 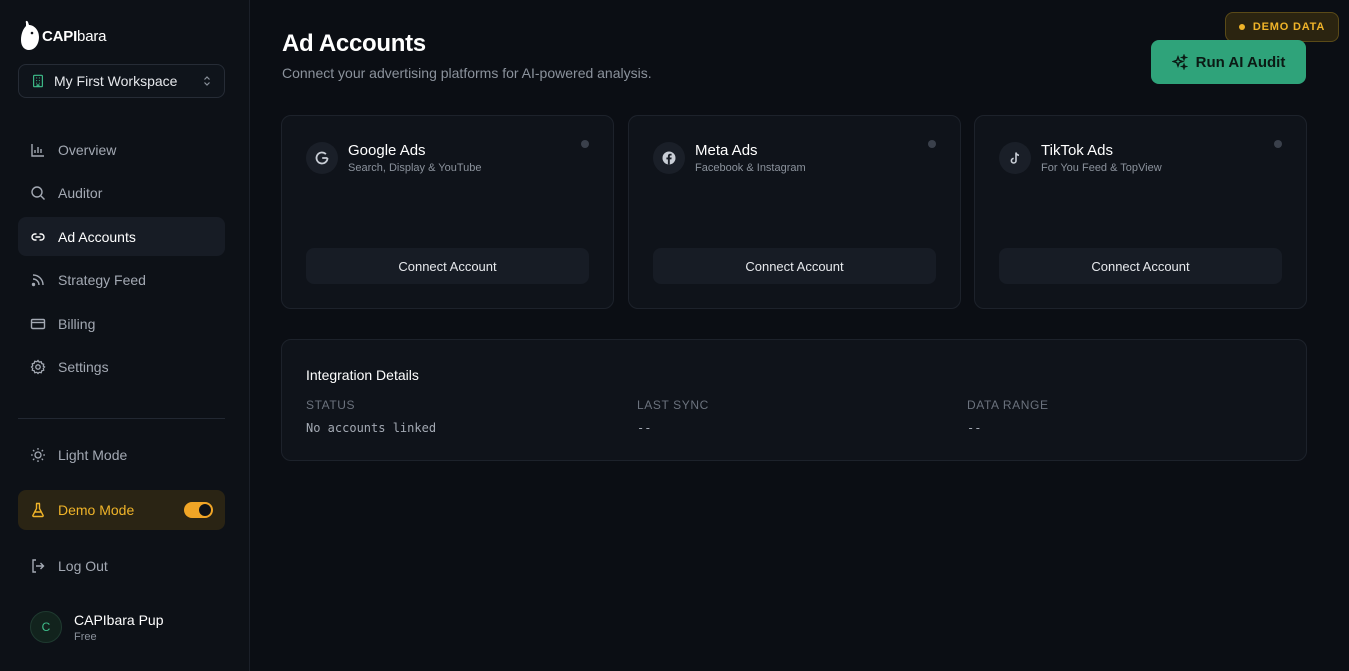 What do you see at coordinates (121, 565) in the screenshot?
I see `logout-button: Log Out` at bounding box center [121, 565].